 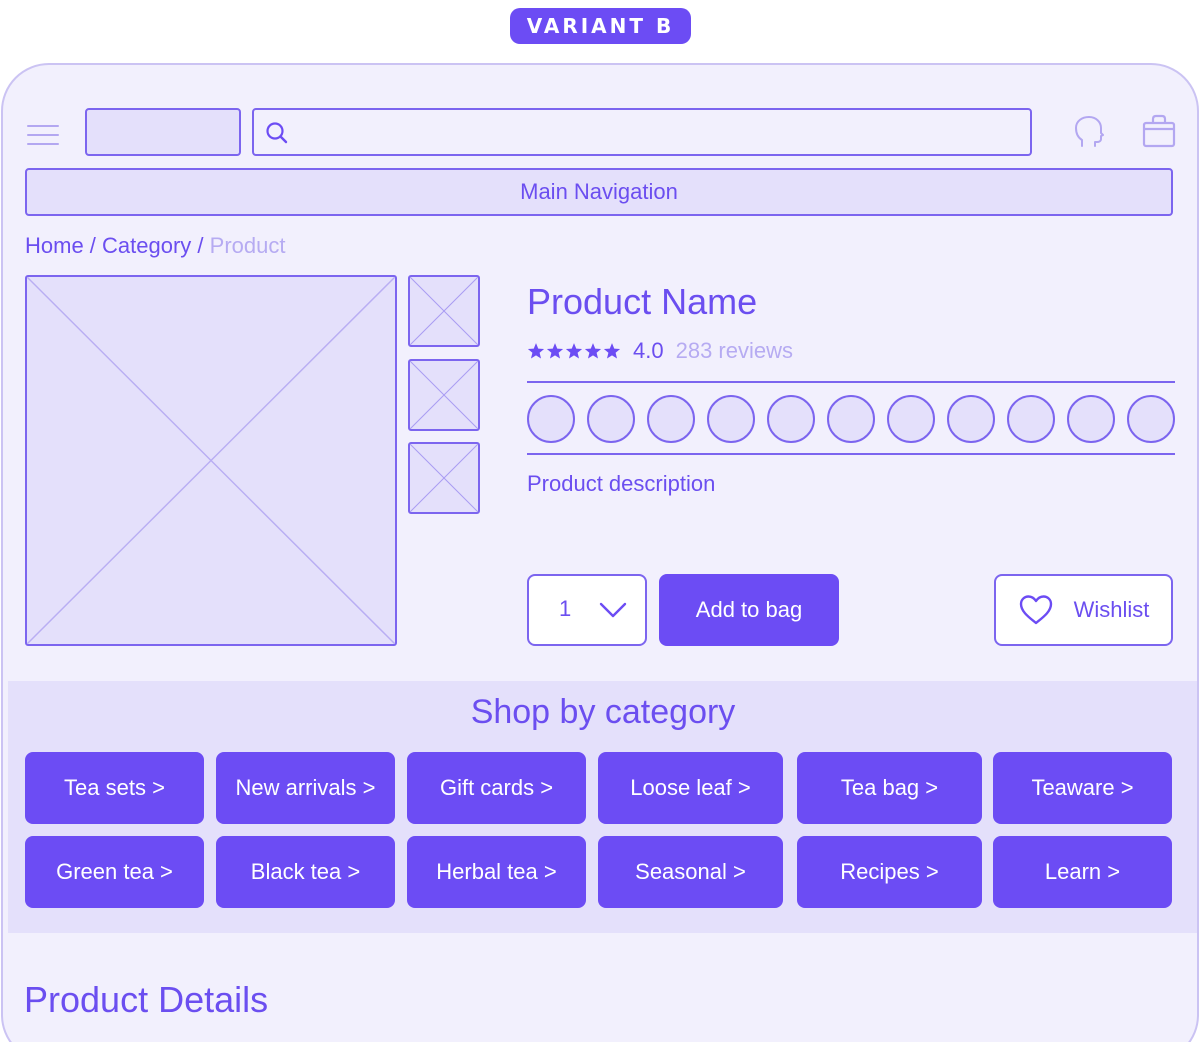 I want to click on chevron-down-icon, so click(x=613, y=610).